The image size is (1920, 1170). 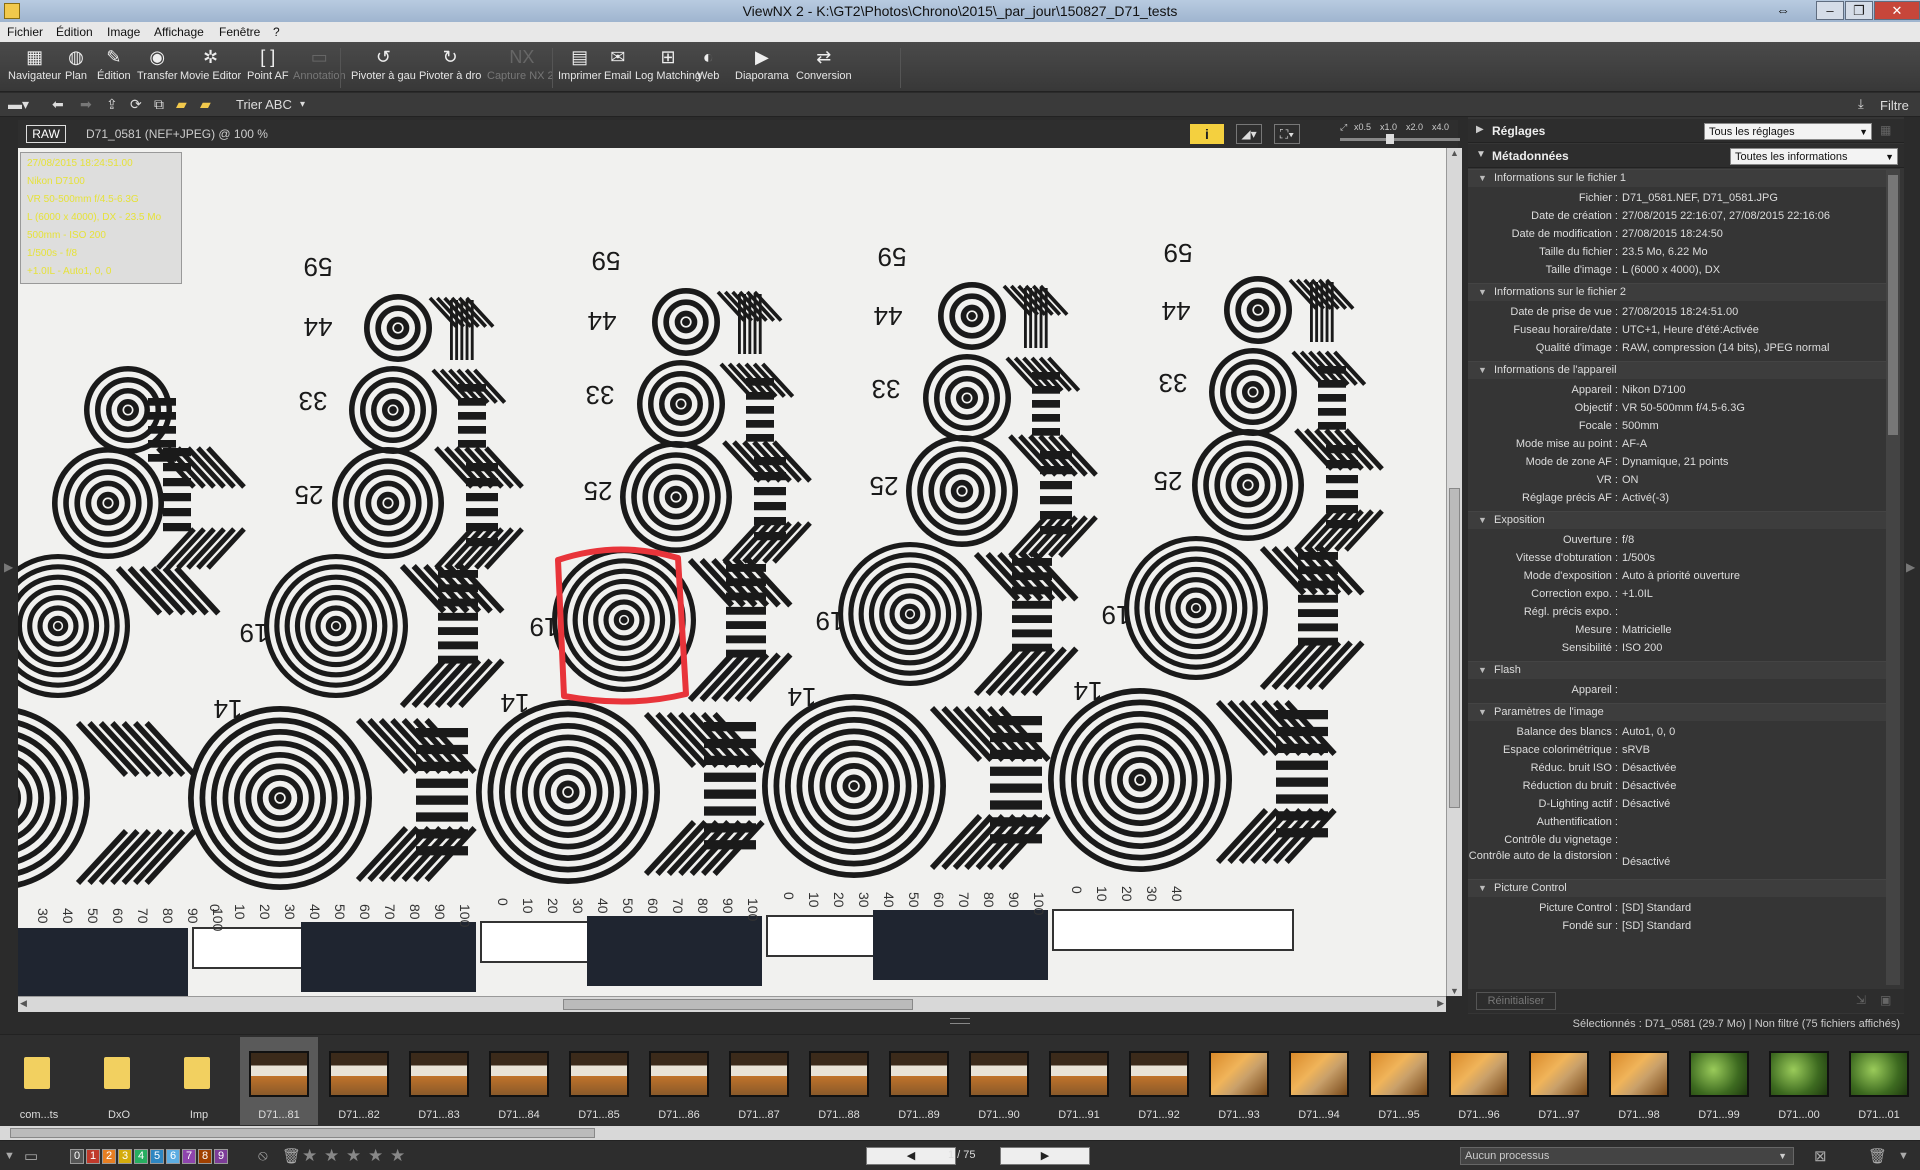 I want to click on toolbar-capture-nx-button: NX Capture NX 2, so click(x=520, y=68).